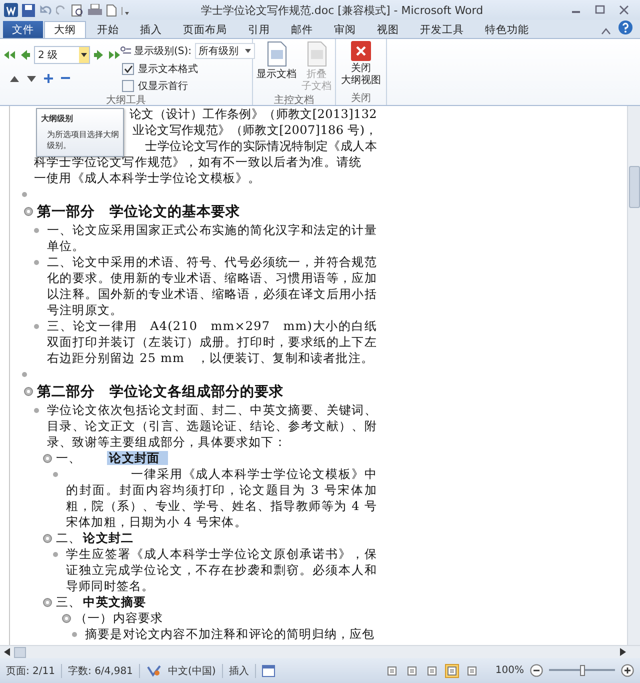 This screenshot has height=683, width=640. I want to click on restore-icon, so click(600, 10).